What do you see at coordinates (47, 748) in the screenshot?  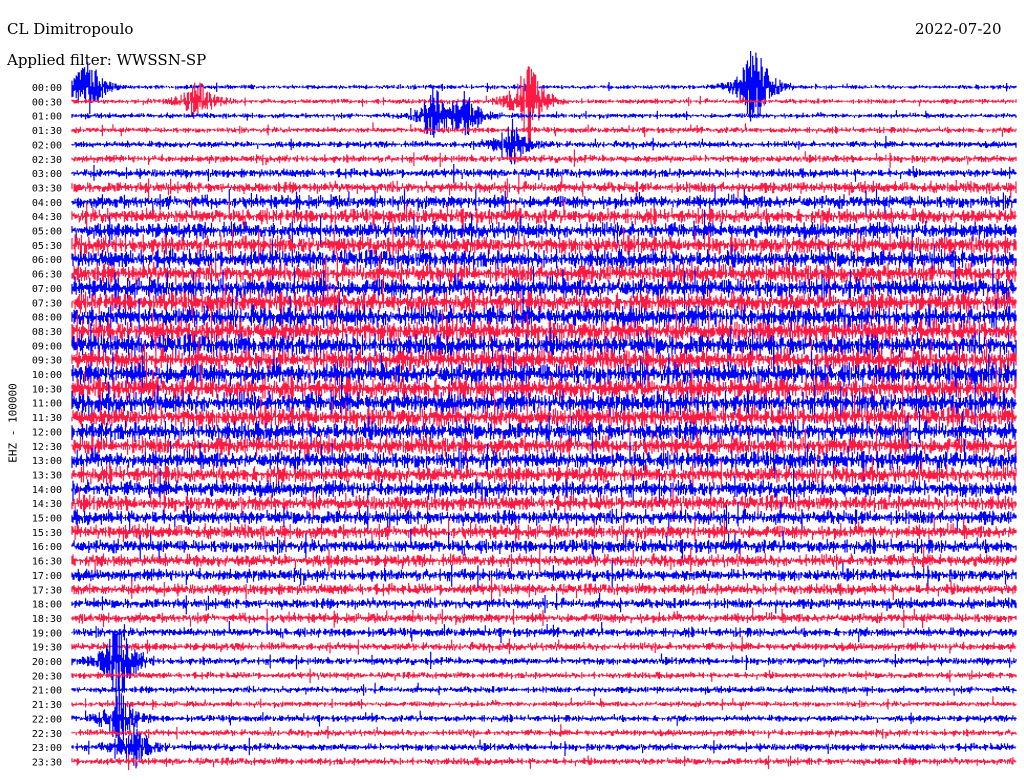 I see `time-tick-label: 23:00` at bounding box center [47, 748].